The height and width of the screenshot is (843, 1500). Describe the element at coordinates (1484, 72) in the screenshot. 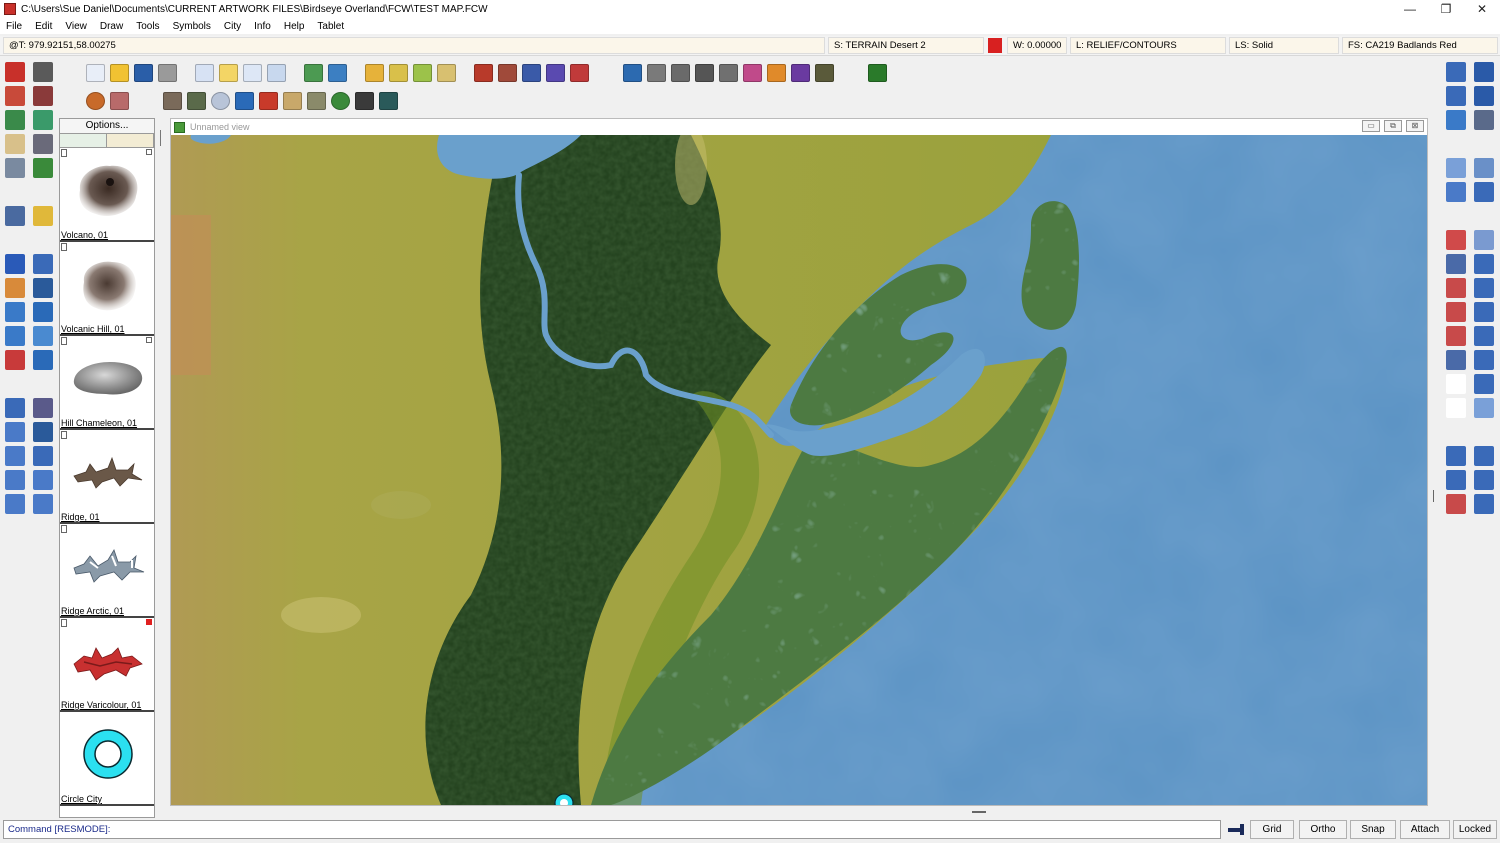

I see `zoom-in-icon` at that location.